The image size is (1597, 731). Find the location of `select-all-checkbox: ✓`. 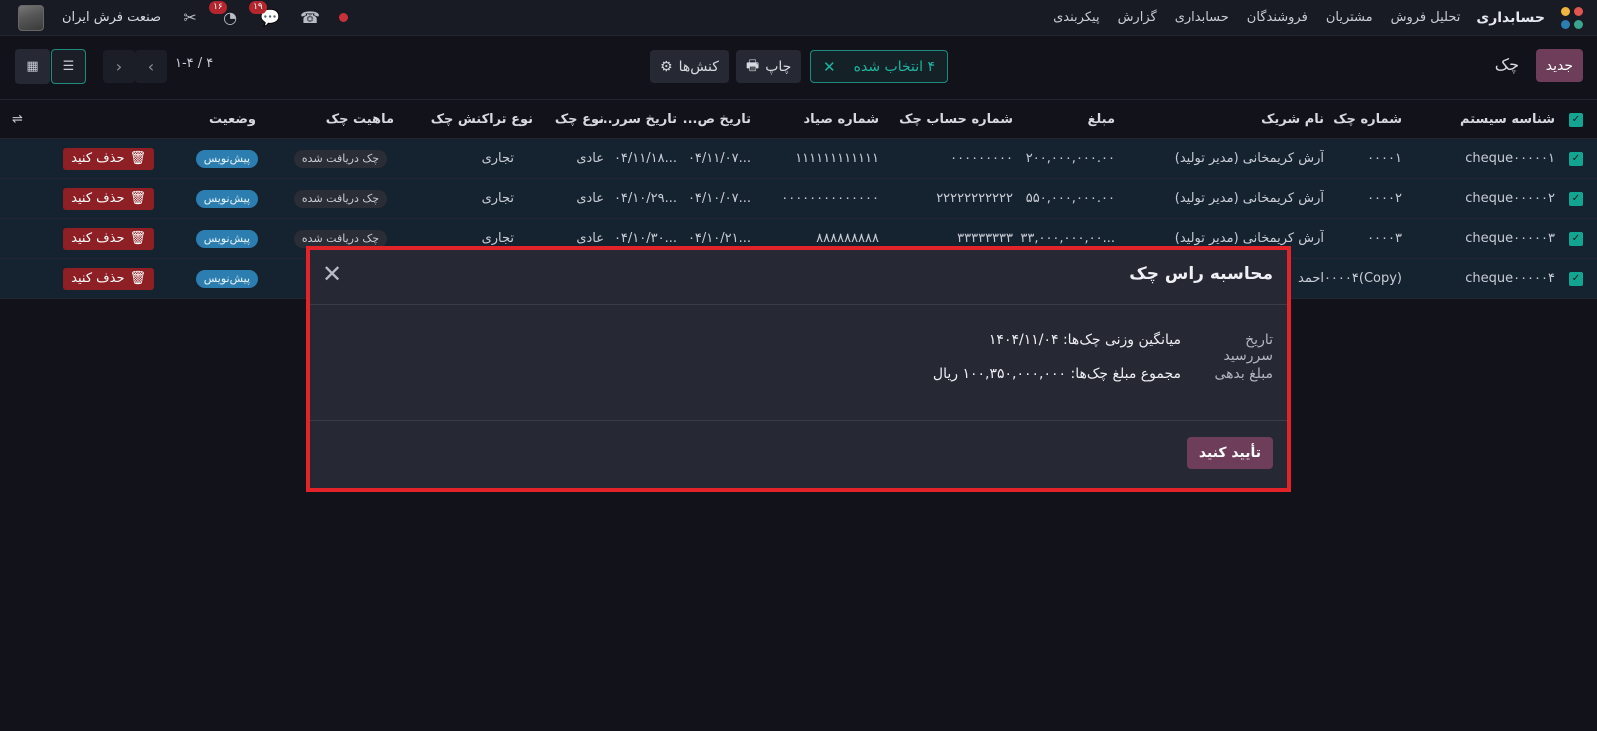

select-all-checkbox: ✓ is located at coordinates (1576, 120).